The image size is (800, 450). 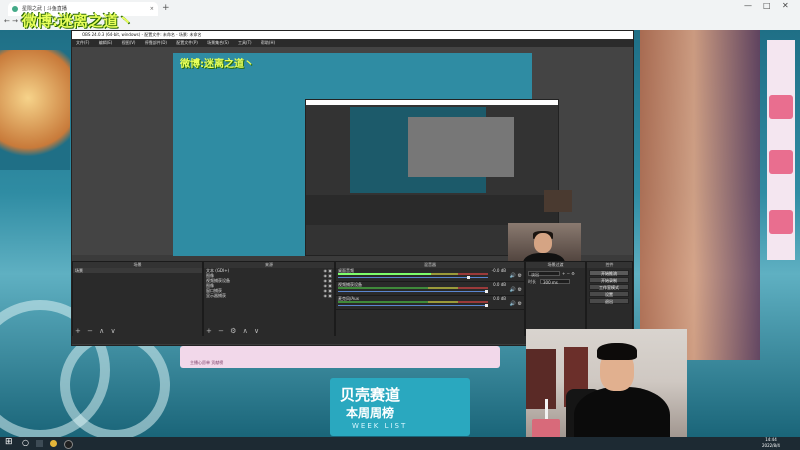 I want to click on character-art-left, so click(x=35, y=110).